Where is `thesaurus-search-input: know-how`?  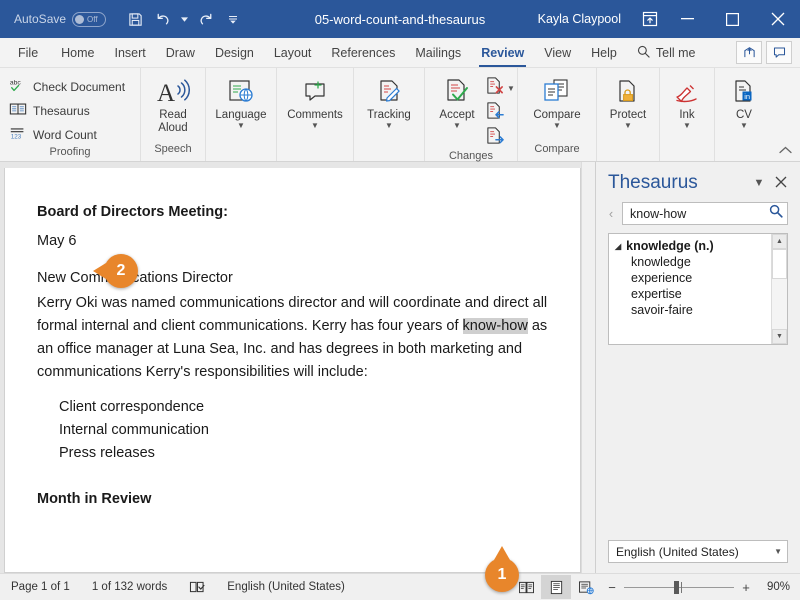
thesaurus-search-input: know-how is located at coordinates (705, 213).